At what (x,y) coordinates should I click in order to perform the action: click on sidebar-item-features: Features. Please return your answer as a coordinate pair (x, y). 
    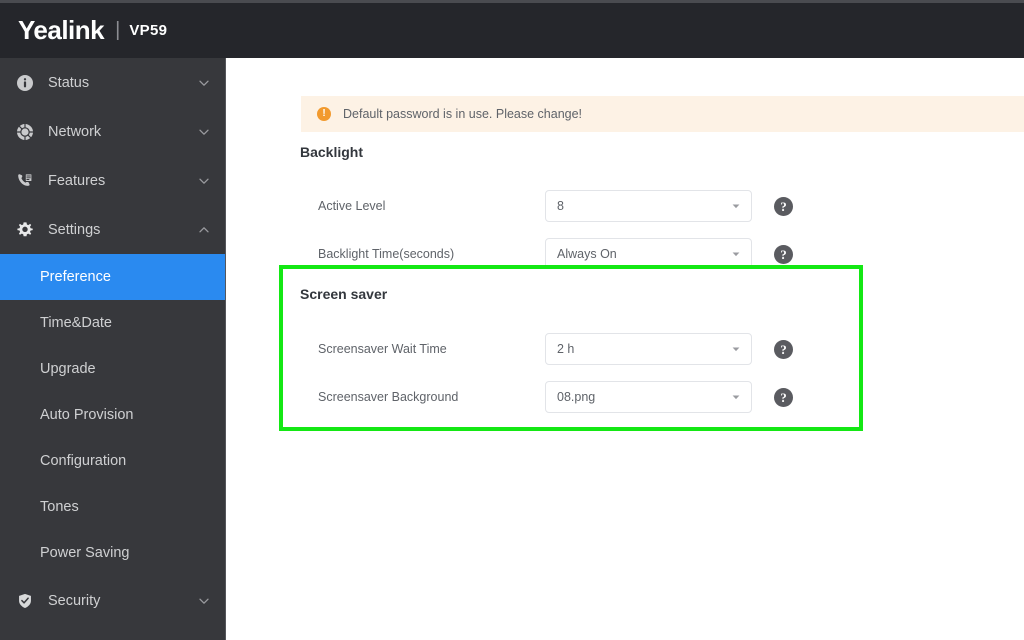
    Looking at the image, I should click on (112, 180).